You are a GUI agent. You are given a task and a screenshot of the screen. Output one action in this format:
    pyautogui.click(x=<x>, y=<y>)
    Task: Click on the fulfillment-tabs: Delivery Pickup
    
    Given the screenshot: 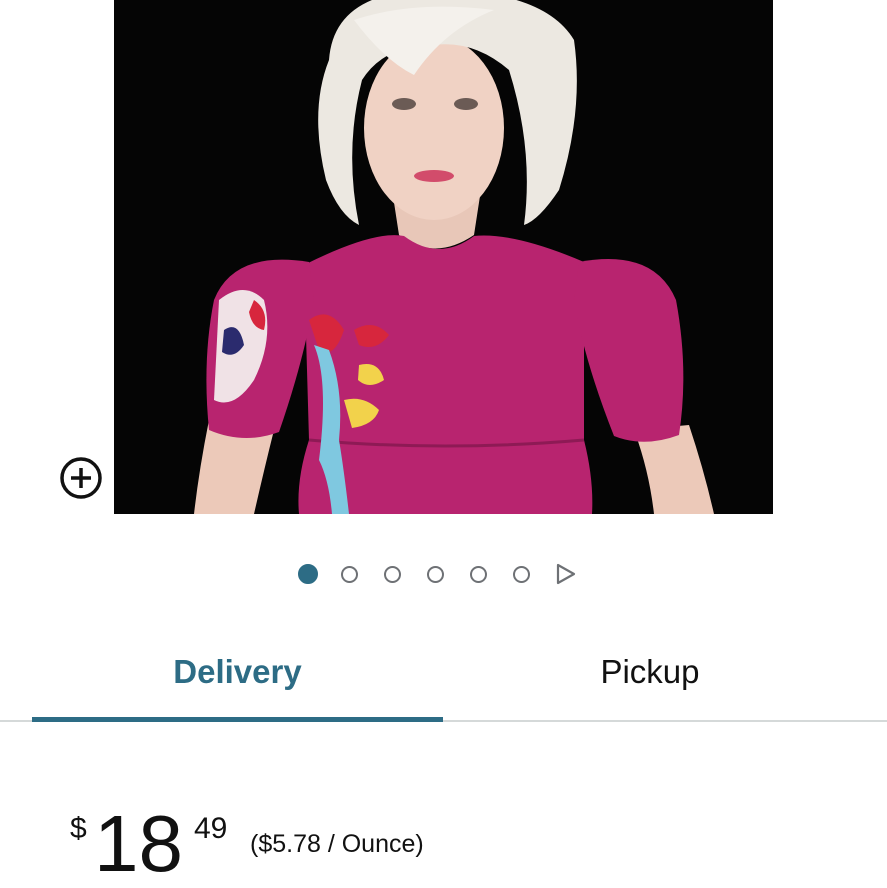 What is the action you would take?
    pyautogui.click(x=443, y=673)
    